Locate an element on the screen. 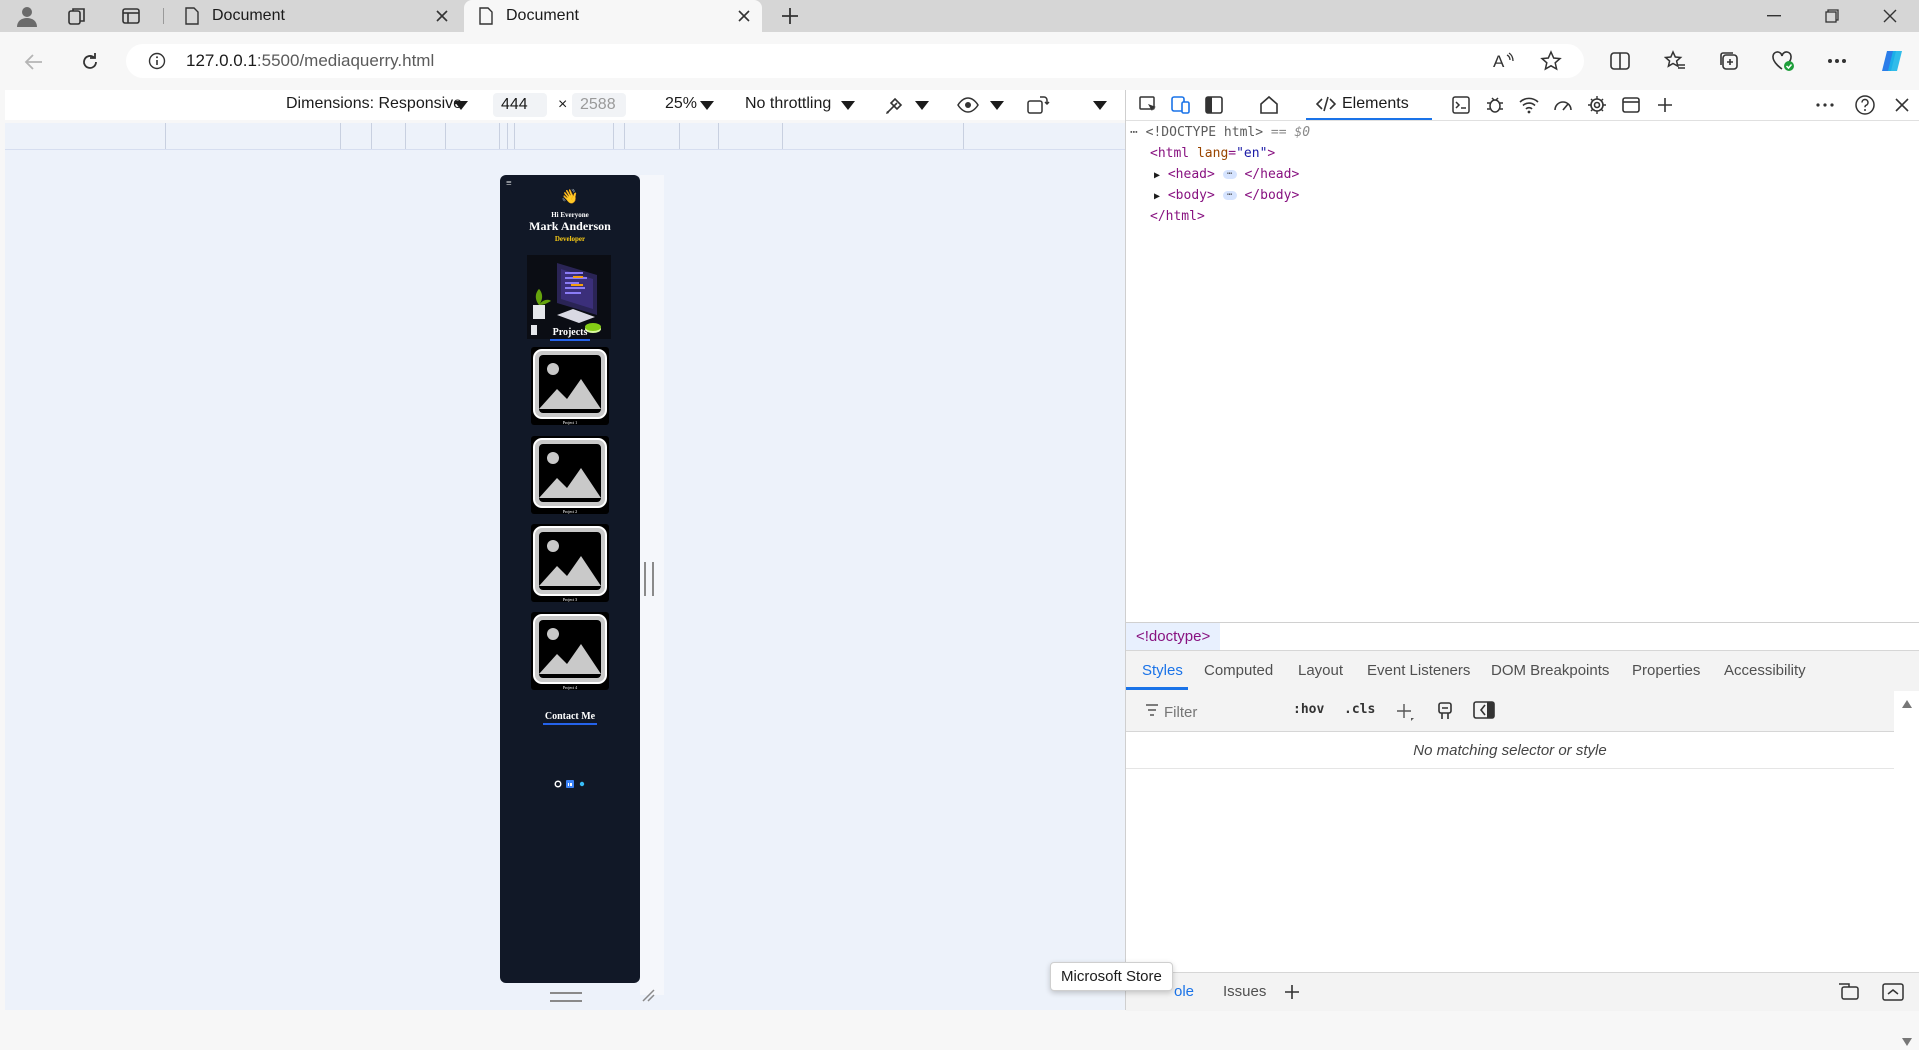 This screenshot has width=1919, height=1050. new-style-rule-icon is located at coordinates (1405, 712).